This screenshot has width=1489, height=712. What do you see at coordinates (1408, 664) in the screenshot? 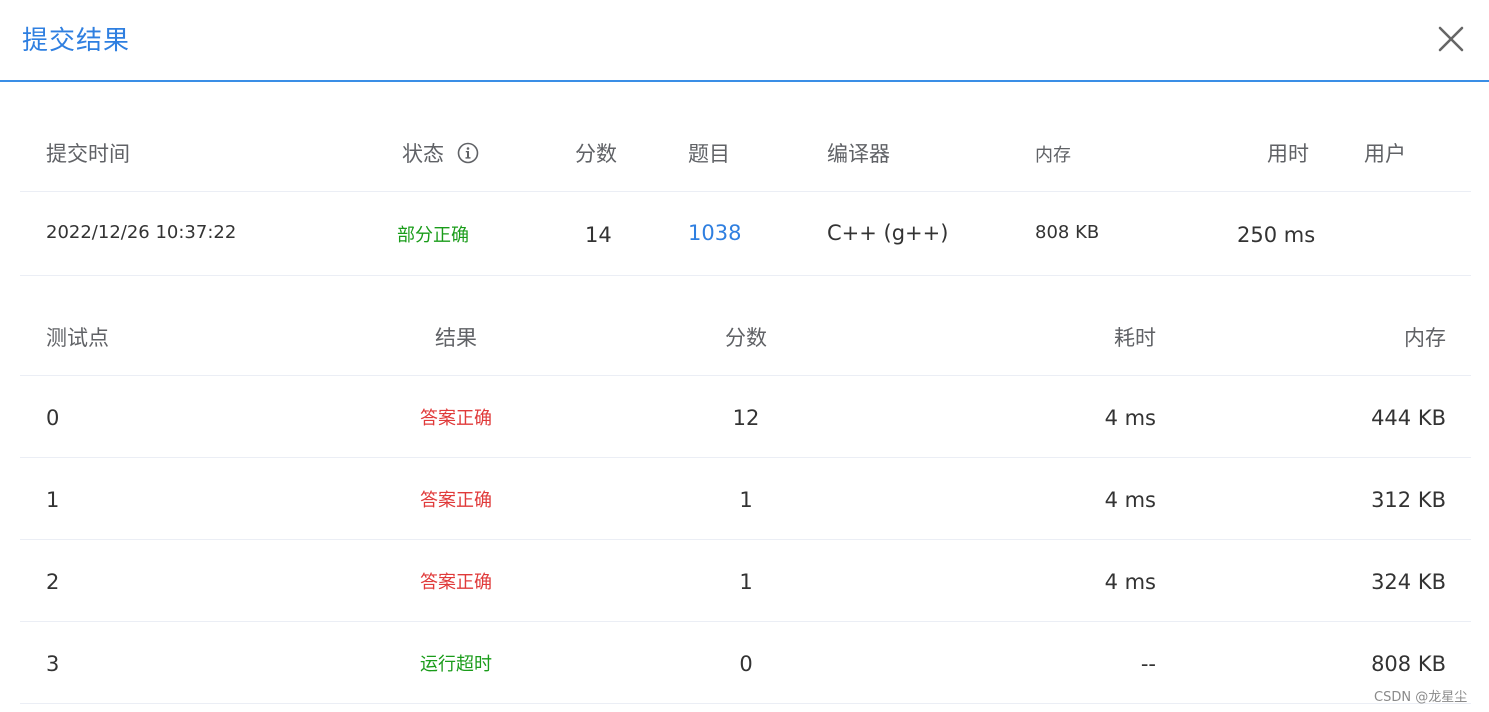
I see `case-memory: 808 KB` at bounding box center [1408, 664].